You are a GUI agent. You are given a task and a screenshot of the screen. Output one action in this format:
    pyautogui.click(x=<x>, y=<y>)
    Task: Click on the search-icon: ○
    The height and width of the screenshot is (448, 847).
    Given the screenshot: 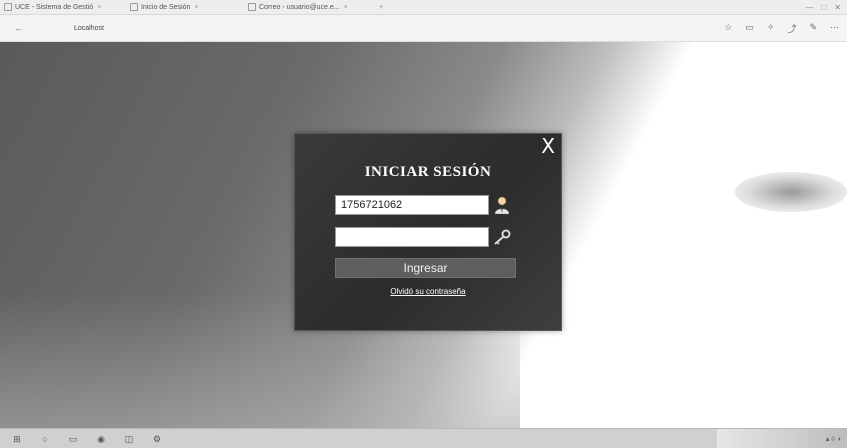 What is the action you would take?
    pyautogui.click(x=45, y=439)
    